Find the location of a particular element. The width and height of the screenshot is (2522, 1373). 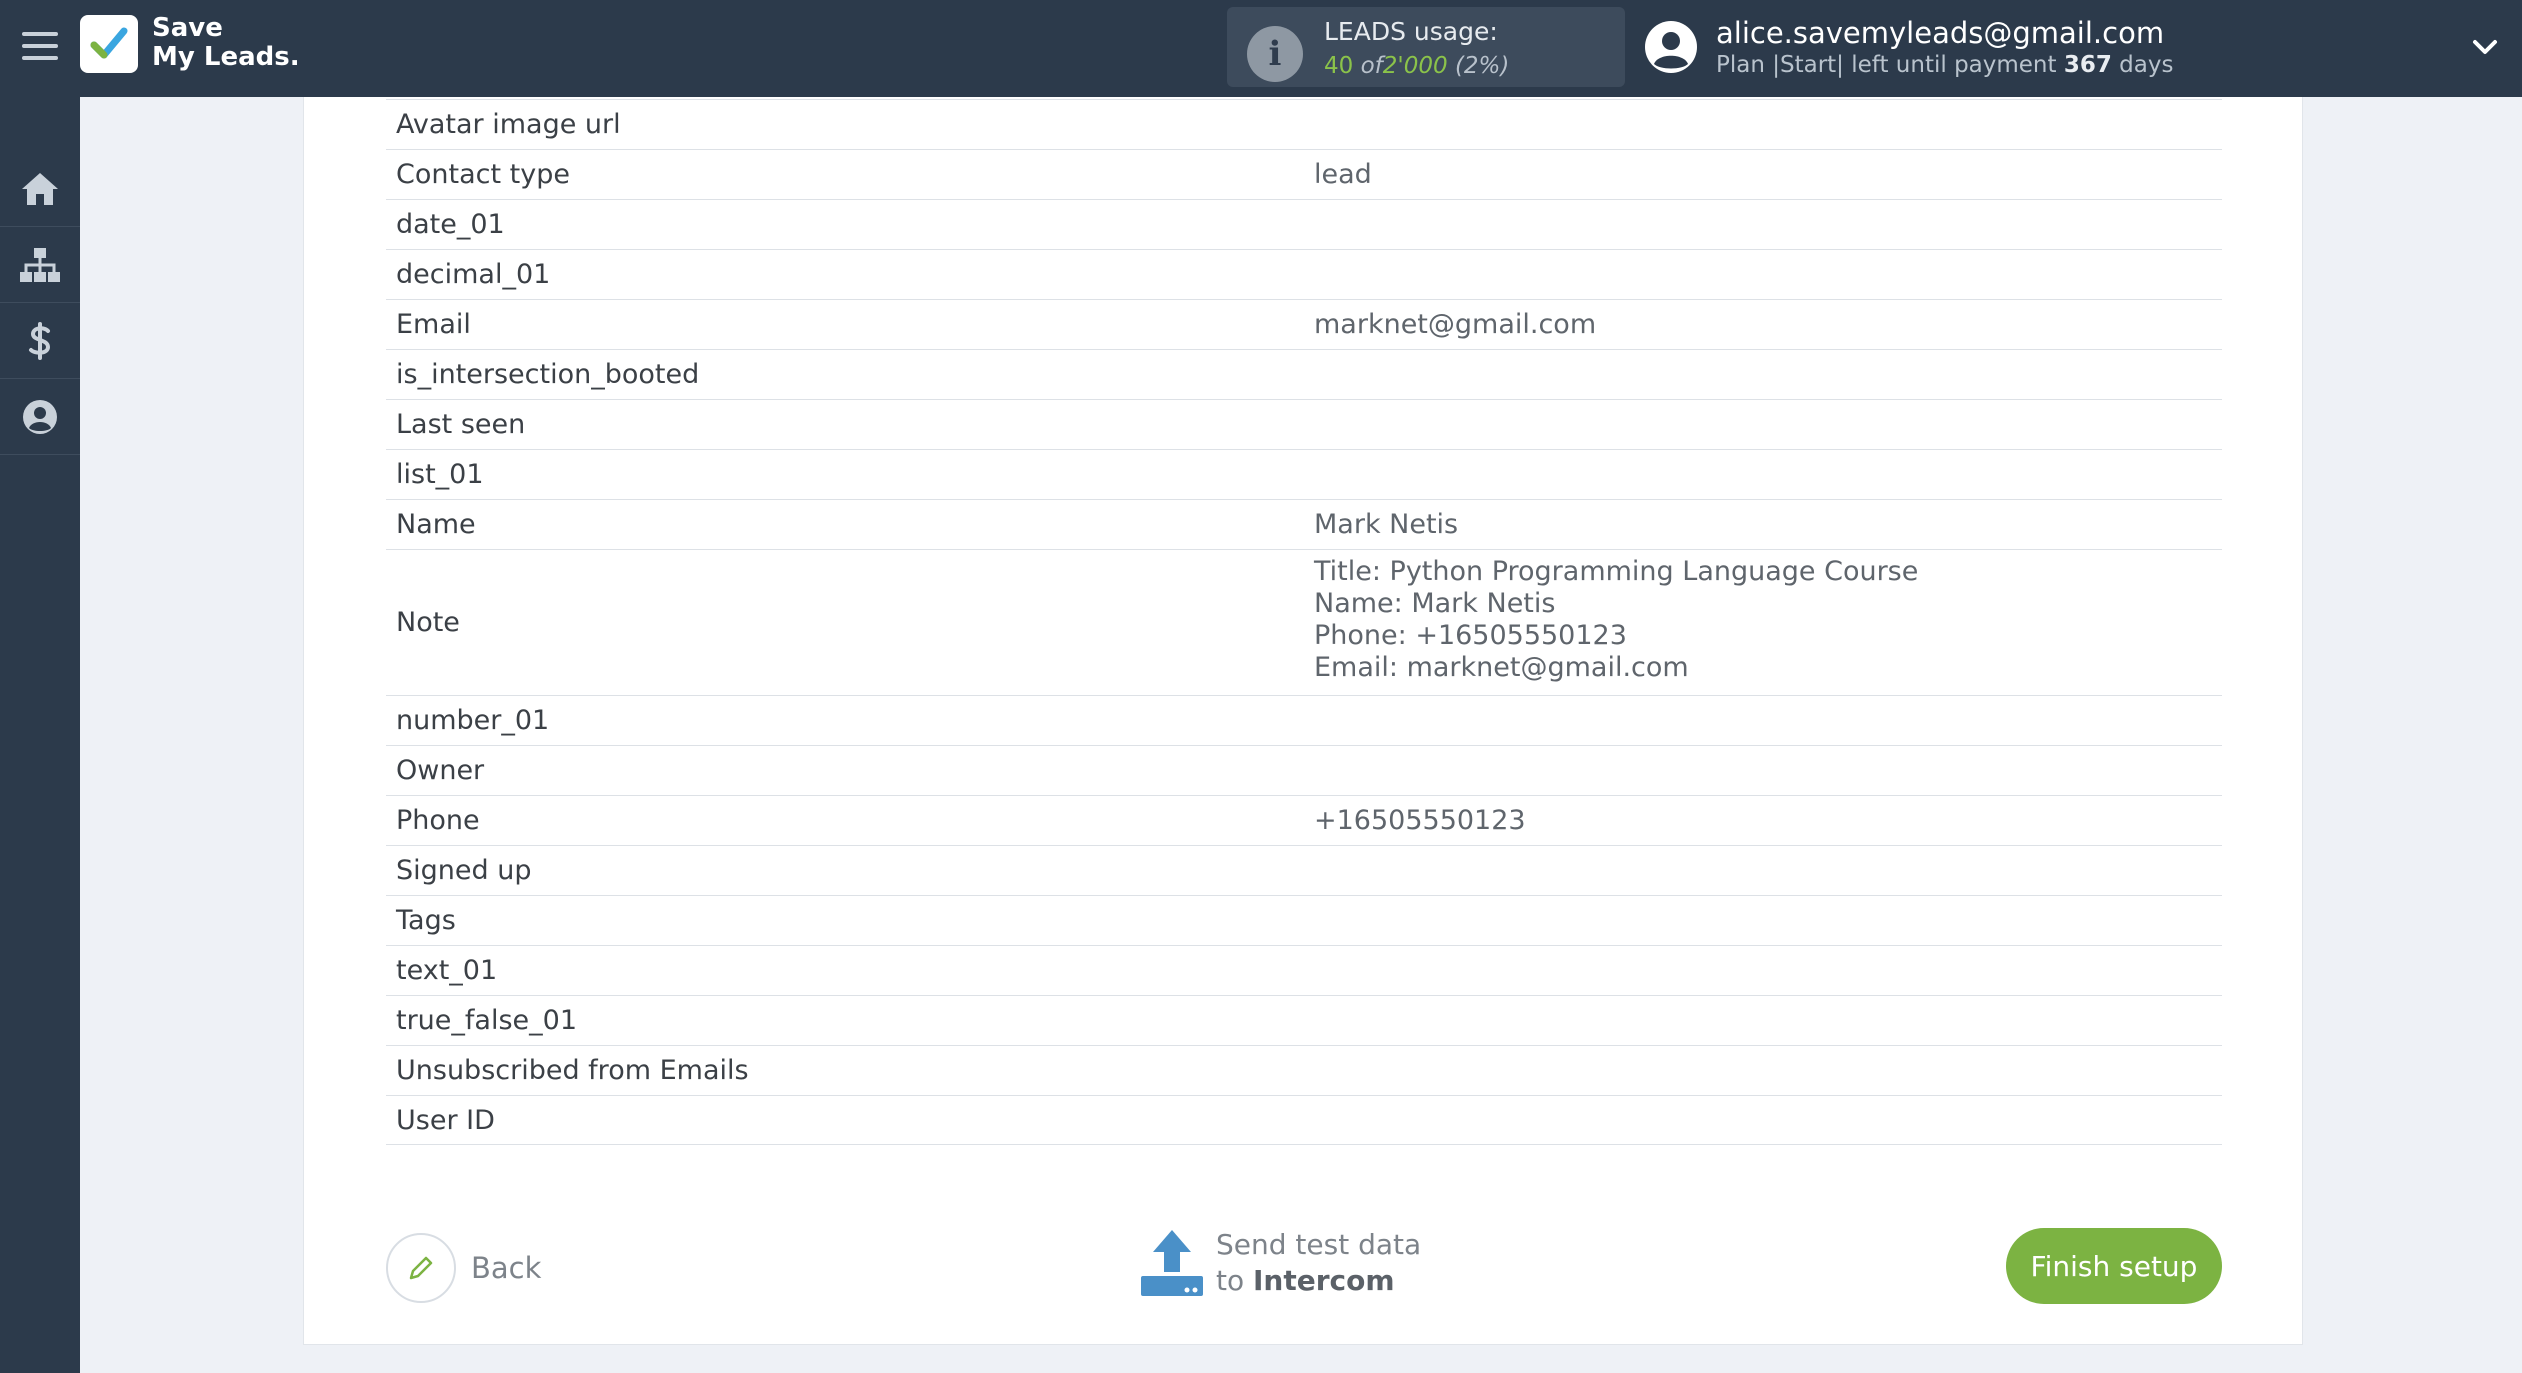

table-row: Last seen is located at coordinates (1304, 424).